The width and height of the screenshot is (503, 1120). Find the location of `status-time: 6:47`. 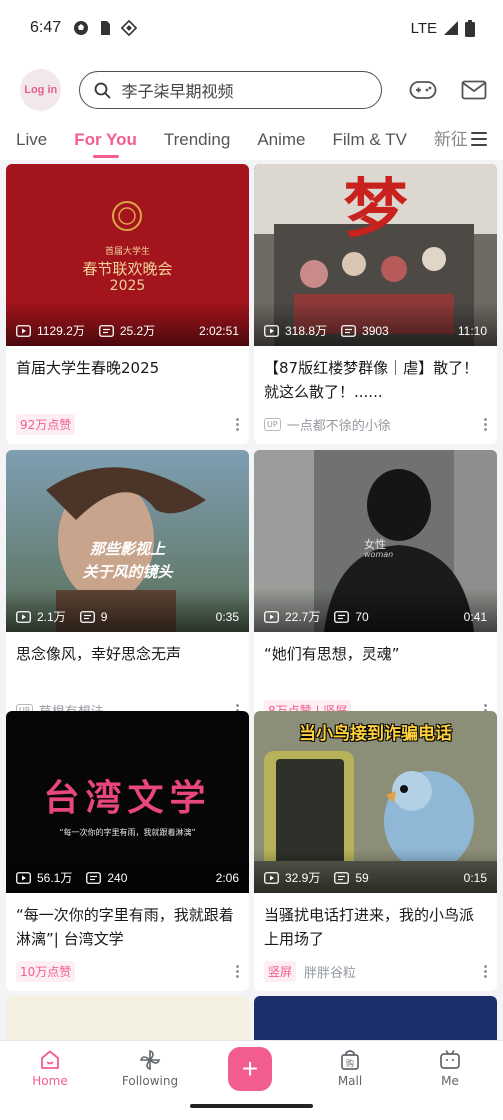

status-time: 6:47 is located at coordinates (46, 27).